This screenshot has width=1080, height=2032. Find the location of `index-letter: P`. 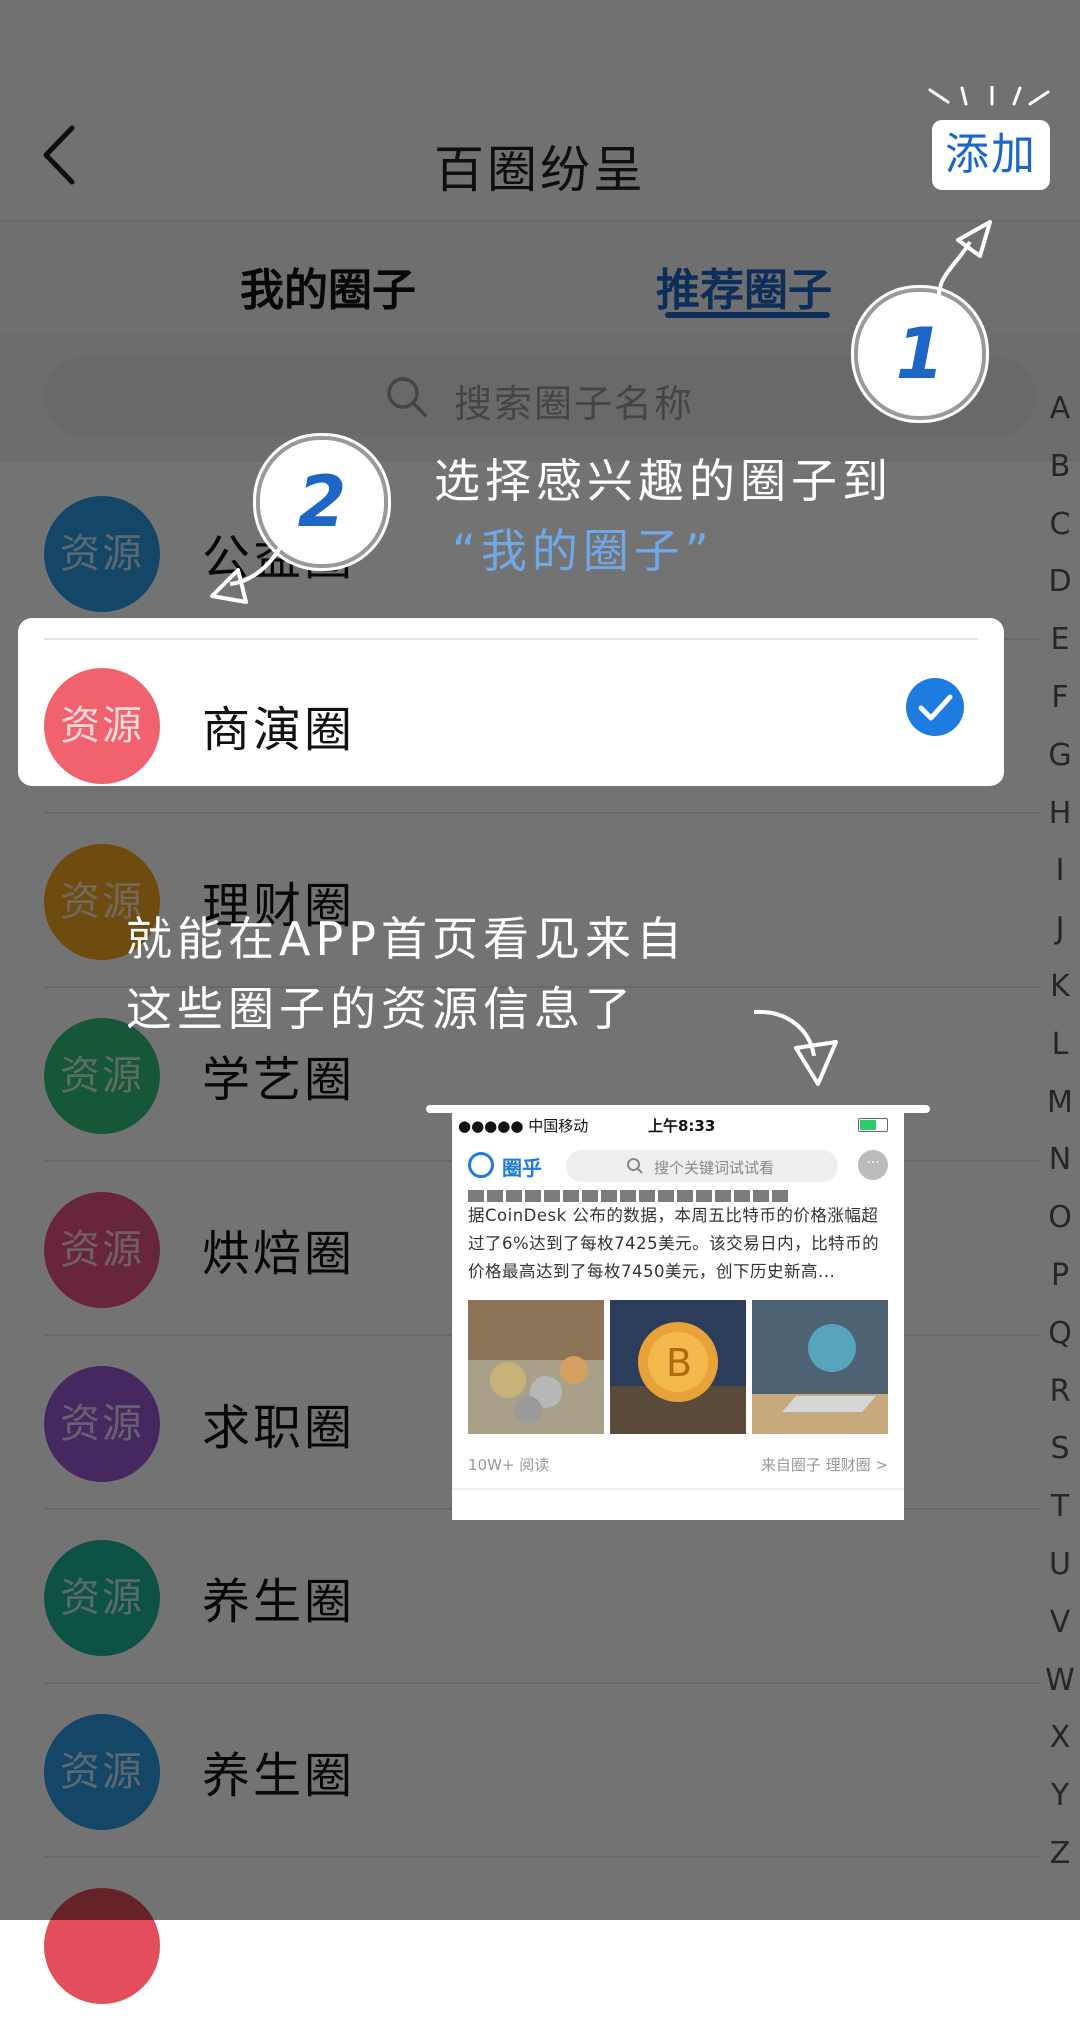

index-letter: P is located at coordinates (1060, 1276).